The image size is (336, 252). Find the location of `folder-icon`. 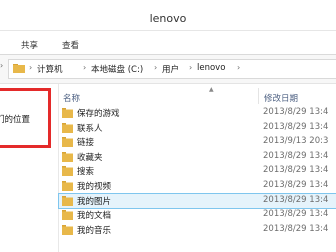

folder-icon is located at coordinates (19, 68).